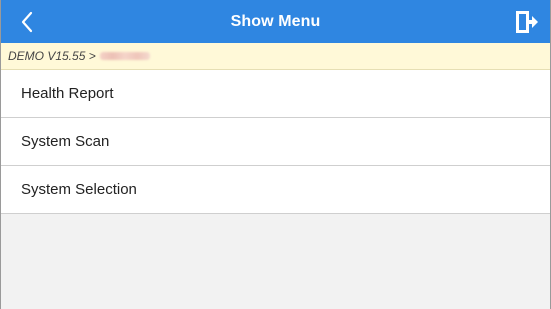 This screenshot has width=551, height=309. Describe the element at coordinates (124, 56) in the screenshot. I see `redacted-vin` at that location.